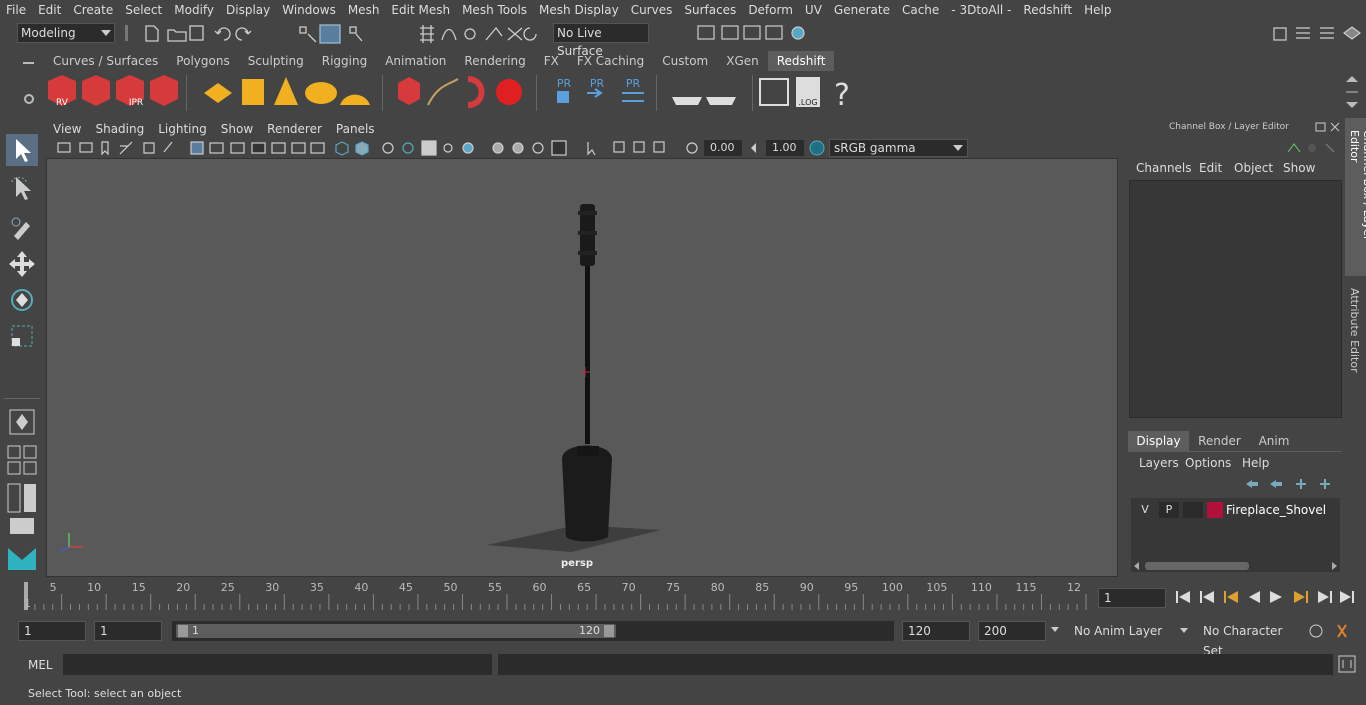 The width and height of the screenshot is (1366, 705). What do you see at coordinates (1197, 566) in the screenshot?
I see `layer-scroll-thumb` at bounding box center [1197, 566].